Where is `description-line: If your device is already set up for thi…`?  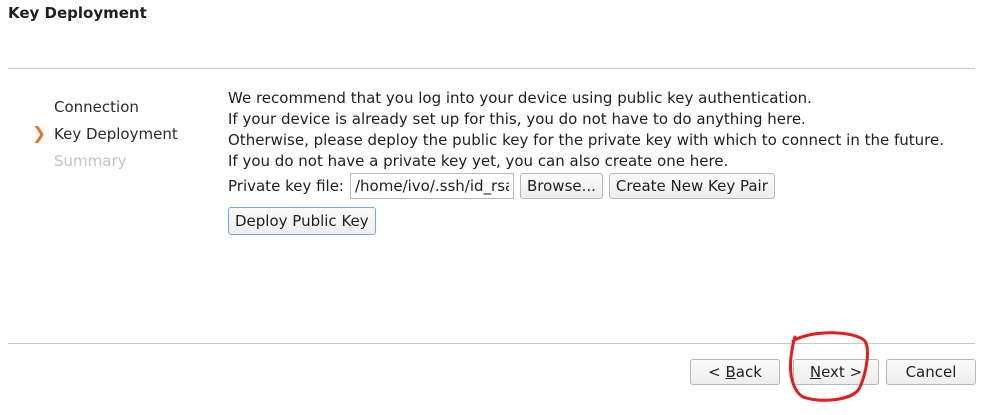
description-line: If your device is already set up for thi… is located at coordinates (517, 119).